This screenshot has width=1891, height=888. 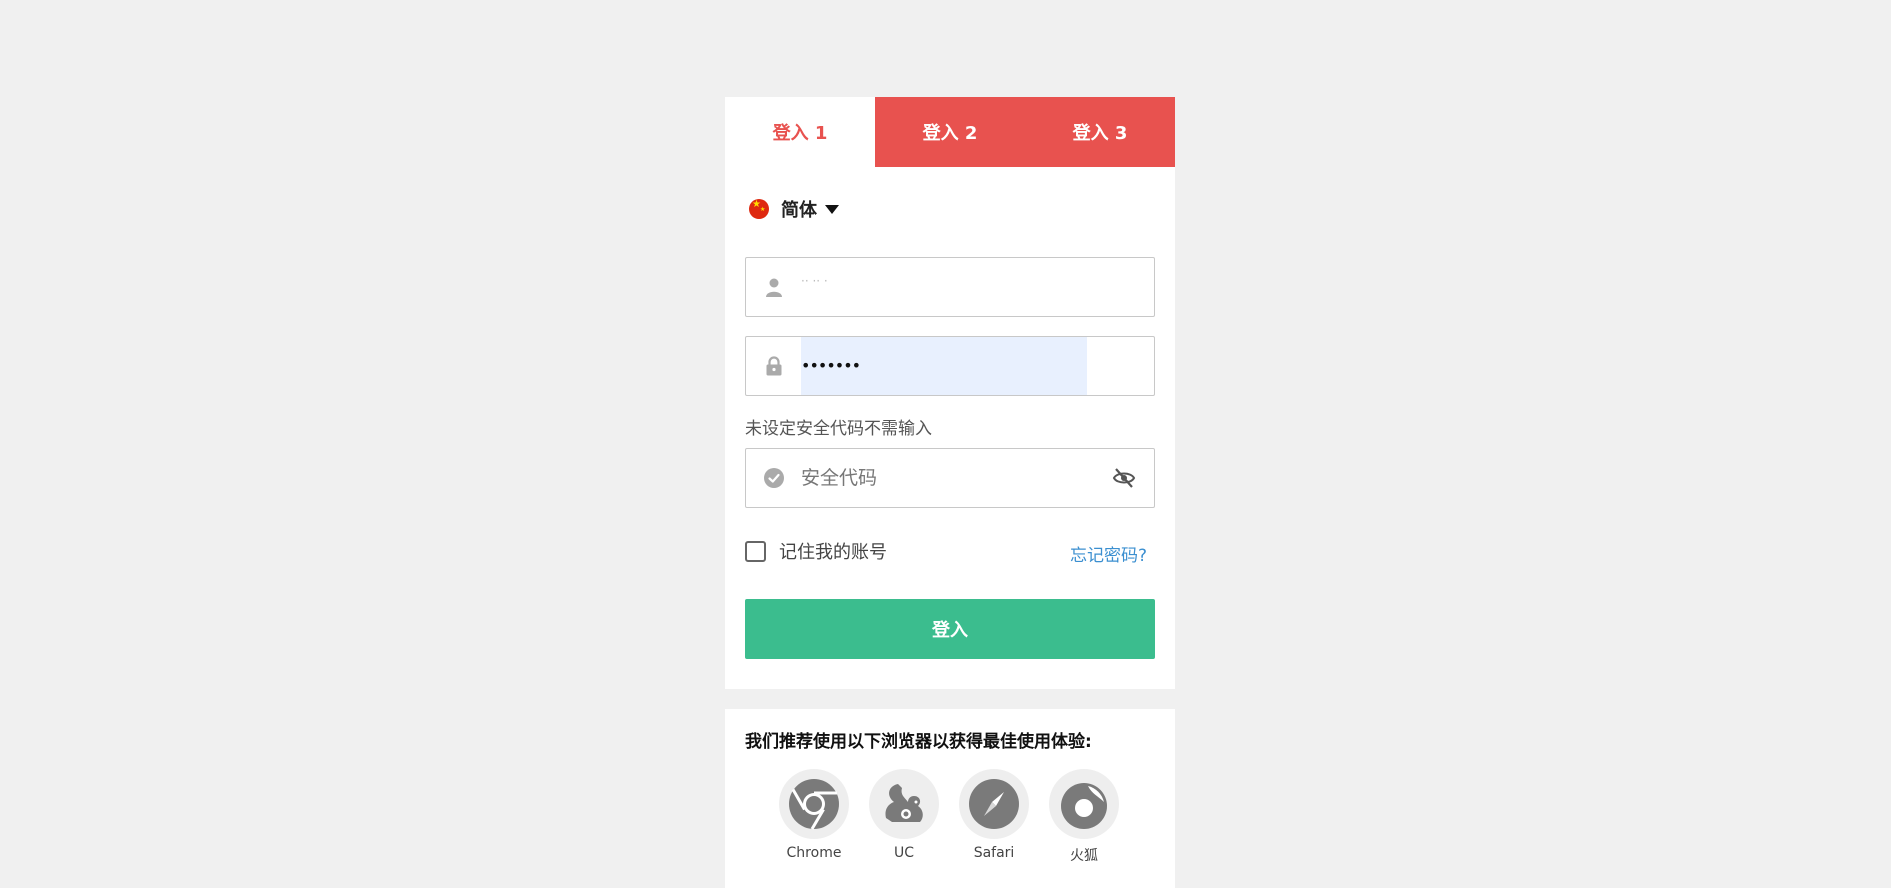 What do you see at coordinates (1108, 553) in the screenshot?
I see `forgot-password-link: 忘记密码?` at bounding box center [1108, 553].